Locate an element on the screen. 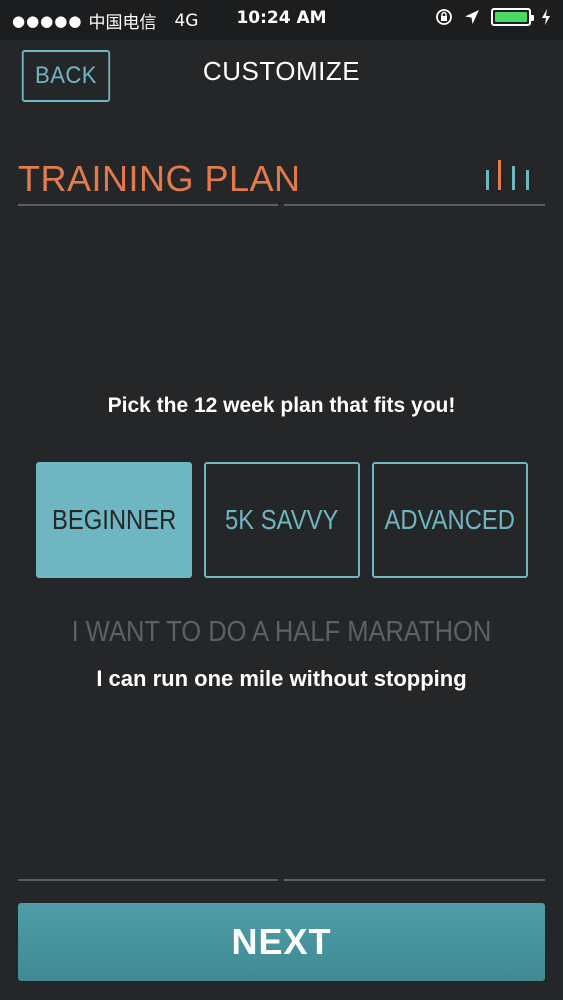  location-arrow-icon is located at coordinates (472, 17).